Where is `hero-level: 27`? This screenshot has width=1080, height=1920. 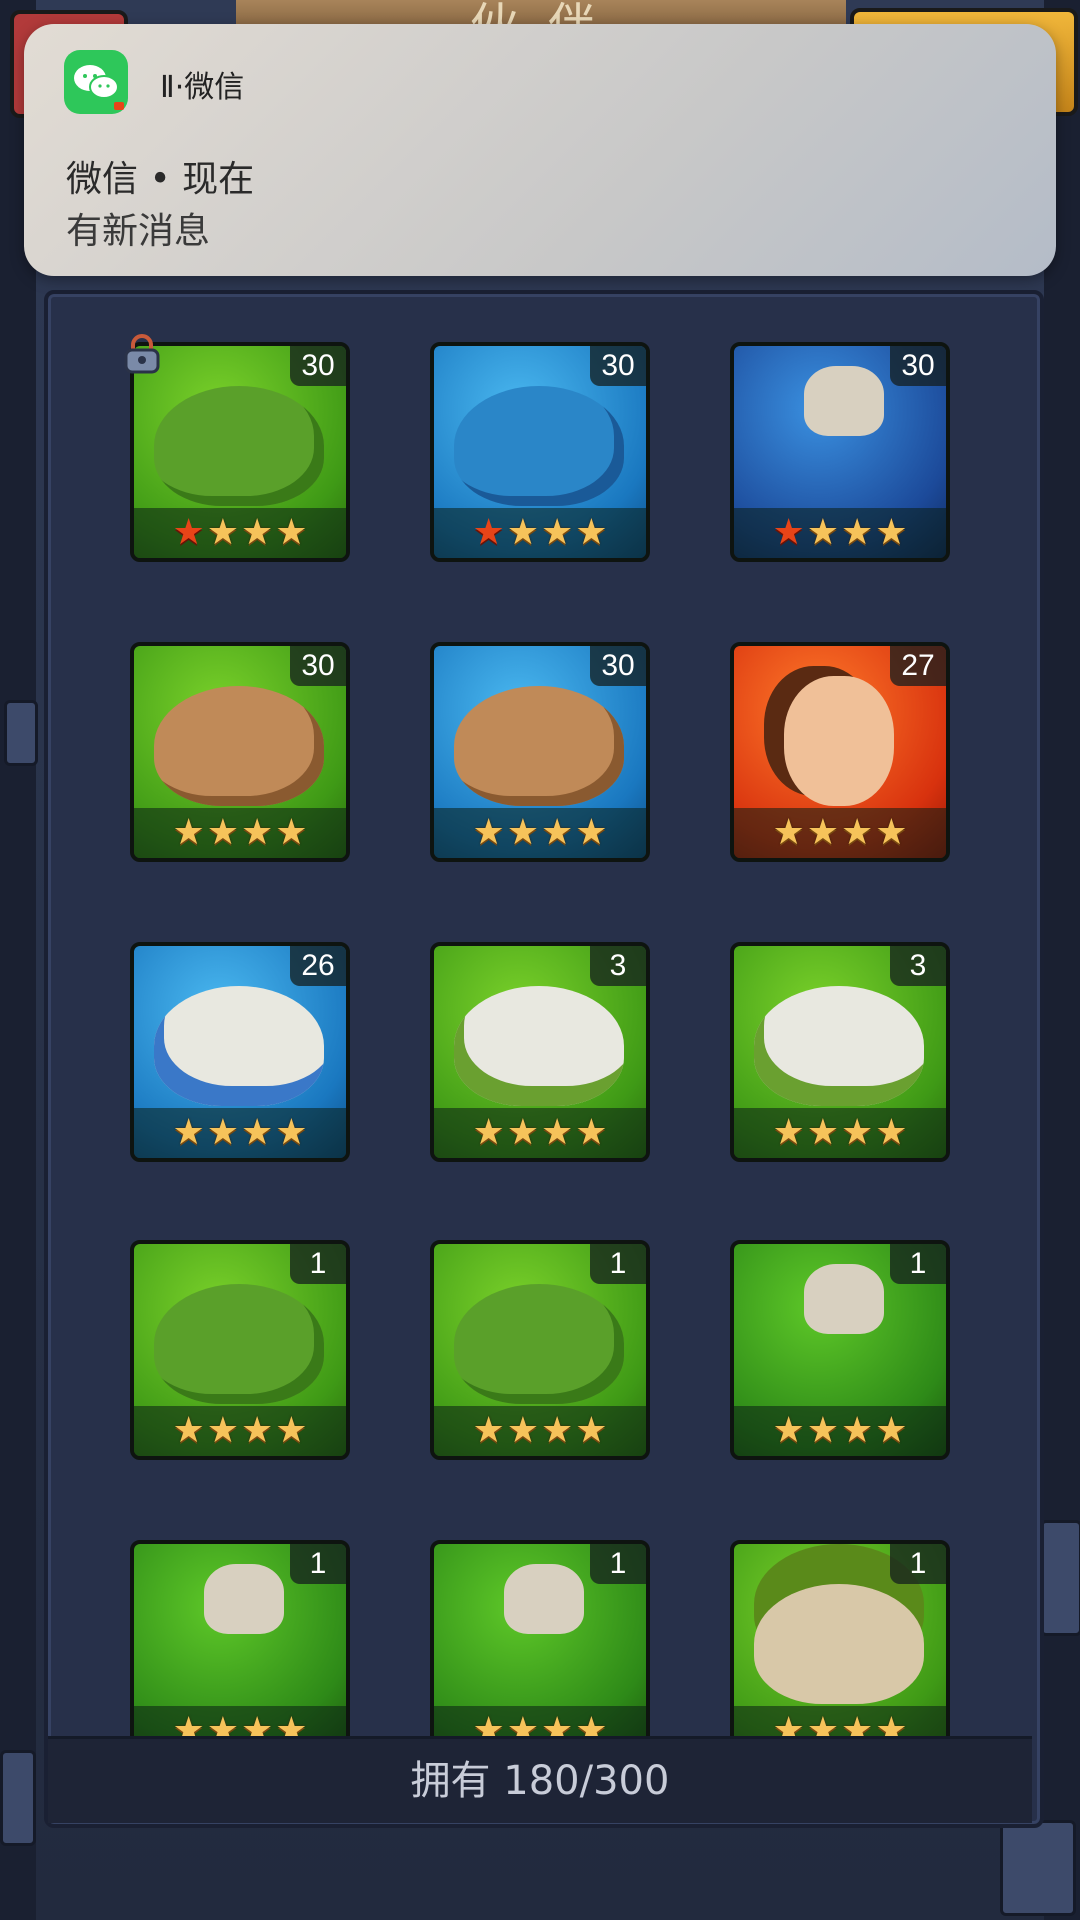
hero-level: 27 is located at coordinates (918, 666).